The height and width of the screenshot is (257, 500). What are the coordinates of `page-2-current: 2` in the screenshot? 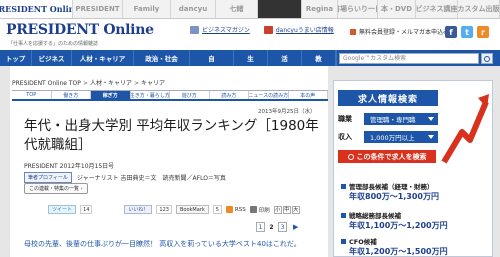 It's located at (271, 227).